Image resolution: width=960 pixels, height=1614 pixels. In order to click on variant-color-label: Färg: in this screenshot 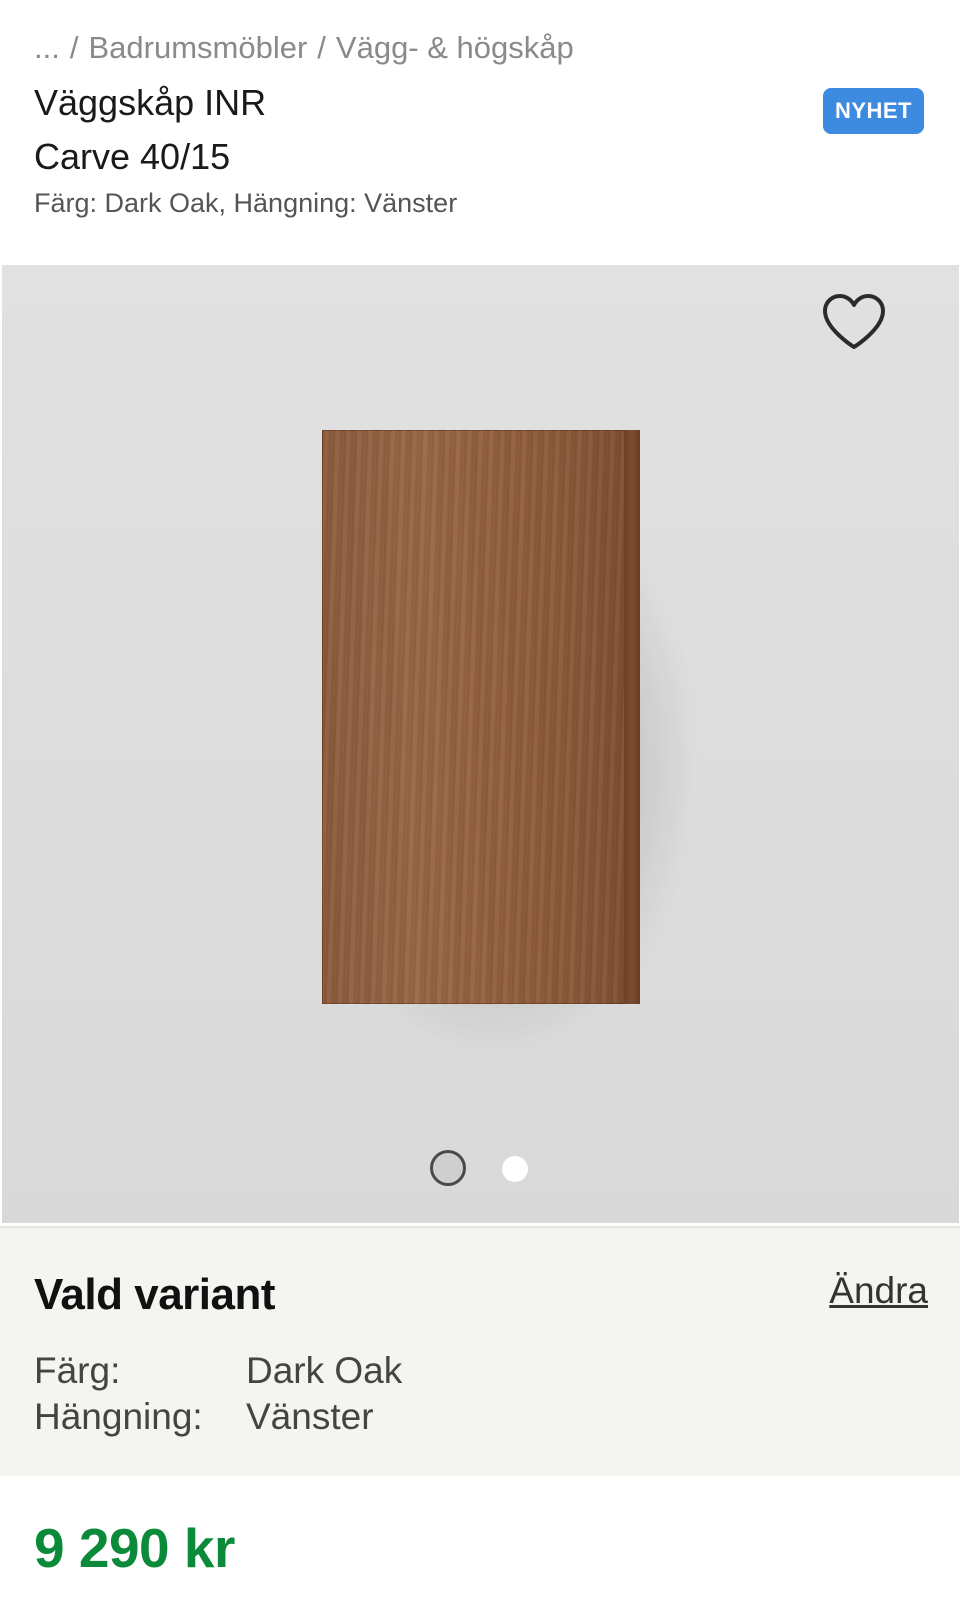, I will do `click(77, 1370)`.